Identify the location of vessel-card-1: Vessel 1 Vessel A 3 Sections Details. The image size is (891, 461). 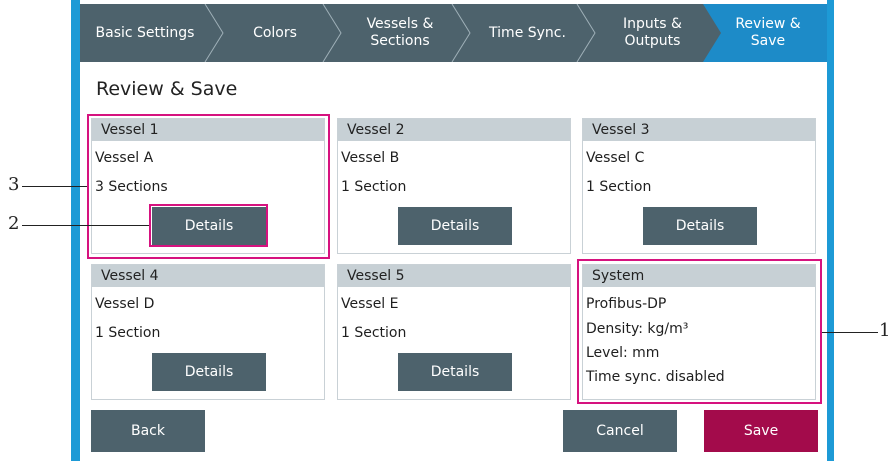
(208, 186).